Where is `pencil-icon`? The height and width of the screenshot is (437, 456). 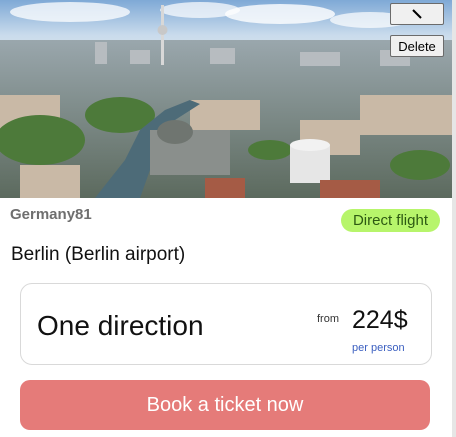 pencil-icon is located at coordinates (417, 14).